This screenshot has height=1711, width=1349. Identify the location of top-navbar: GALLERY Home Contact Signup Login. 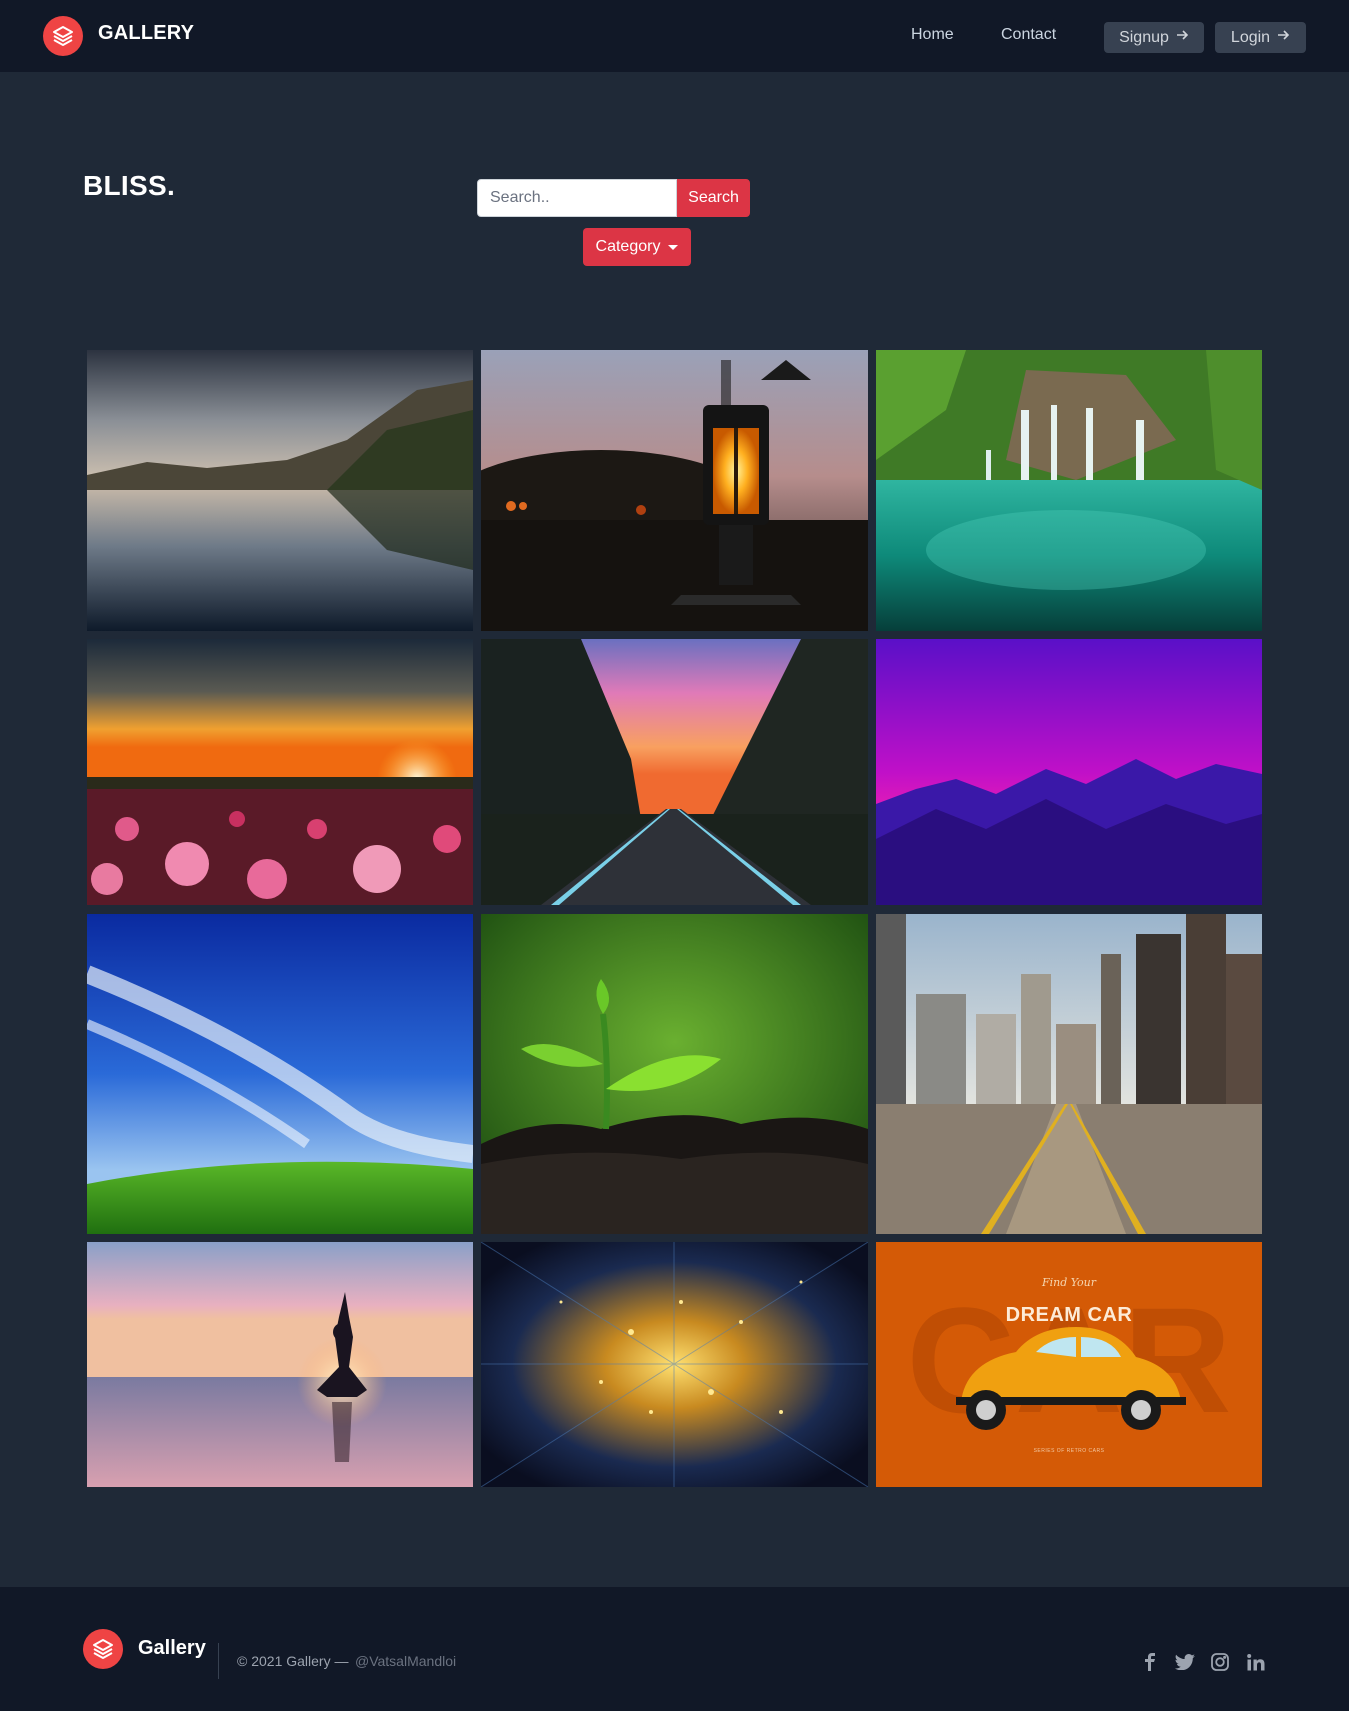
(674, 36).